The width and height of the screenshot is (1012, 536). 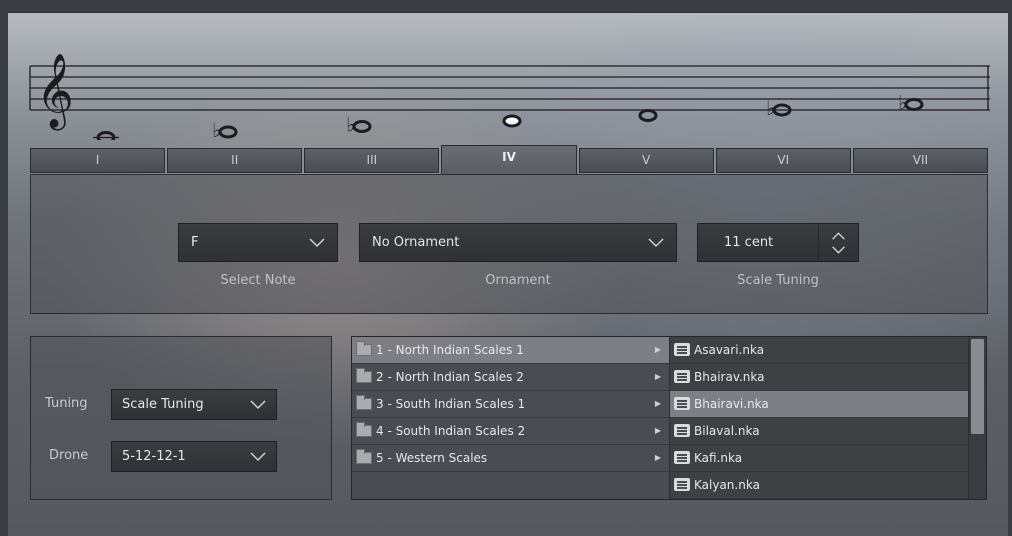 I want to click on note-iv, so click(x=512, y=121).